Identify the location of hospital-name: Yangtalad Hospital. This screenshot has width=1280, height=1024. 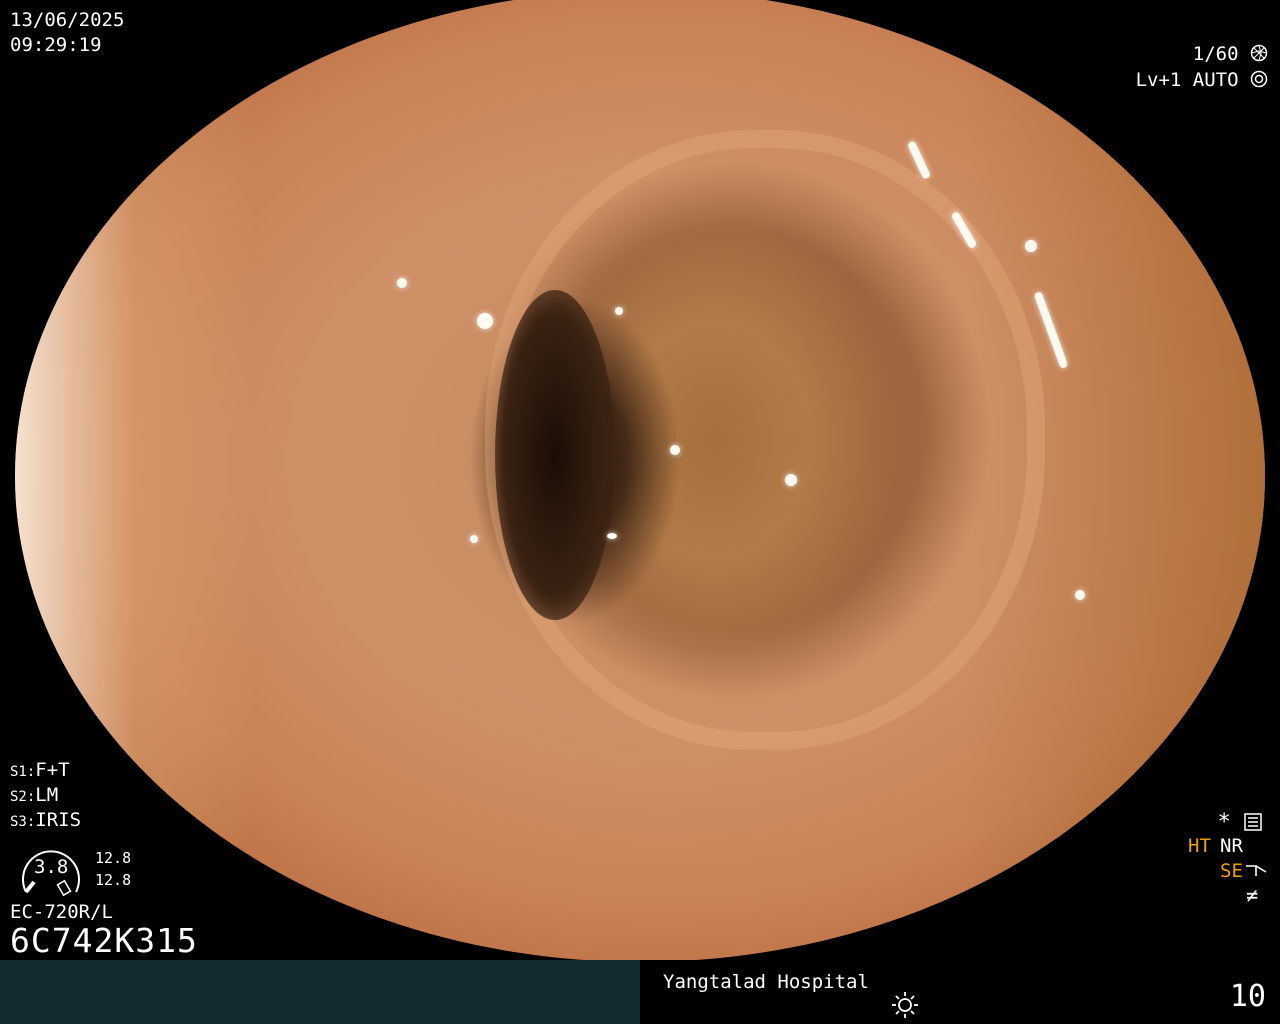
(766, 982).